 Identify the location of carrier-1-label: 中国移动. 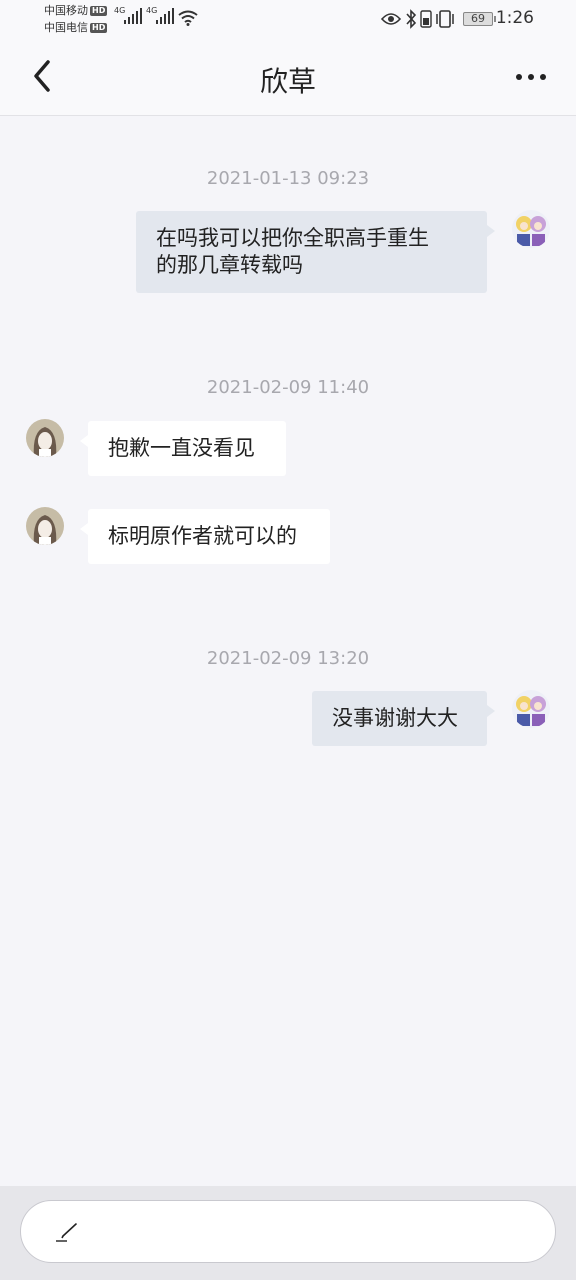
(66, 10).